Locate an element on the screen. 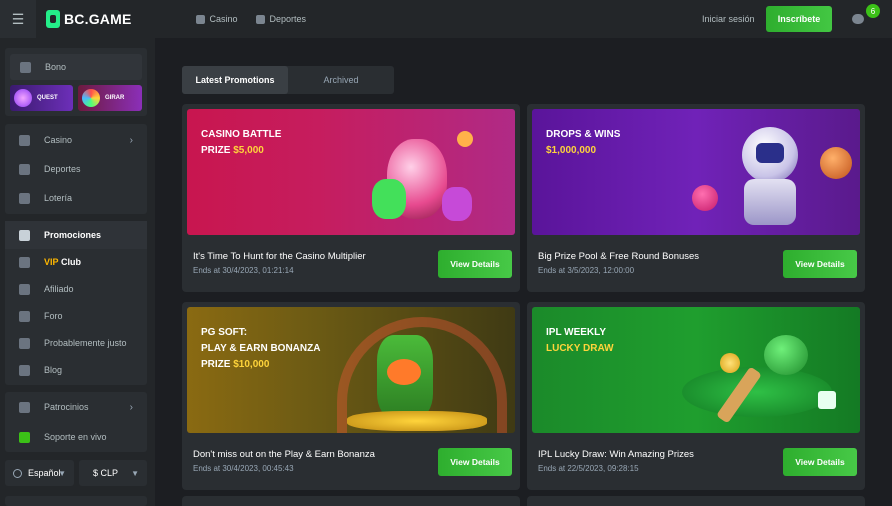  sidebar-item-promociones: Promociones is located at coordinates (76, 235).